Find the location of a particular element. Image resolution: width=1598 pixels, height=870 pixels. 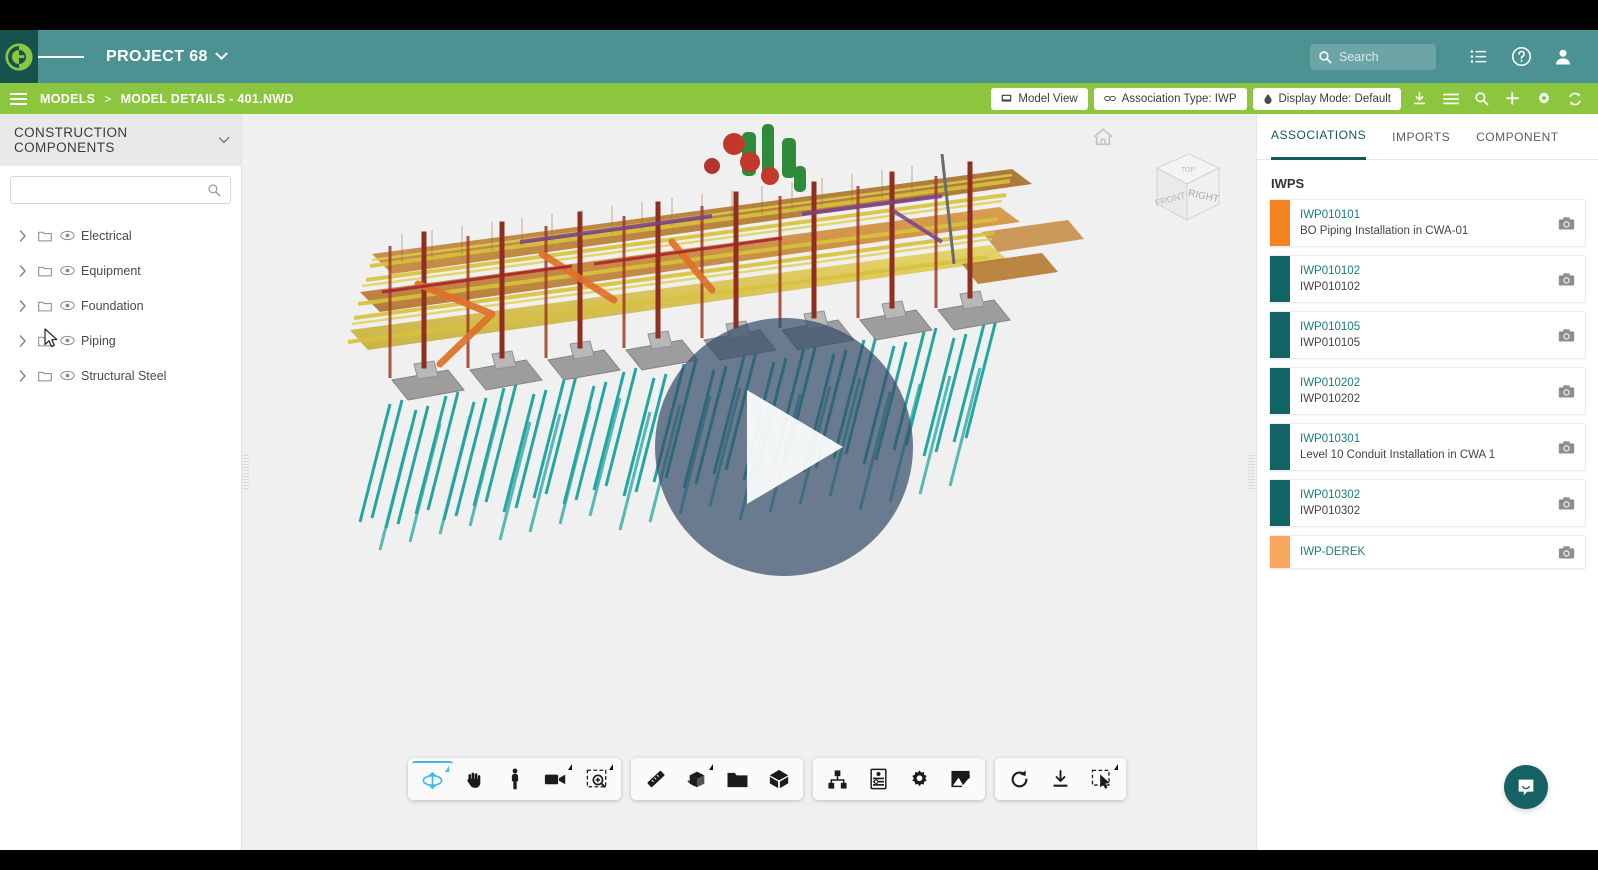

chat-support-button is located at coordinates (1526, 787).